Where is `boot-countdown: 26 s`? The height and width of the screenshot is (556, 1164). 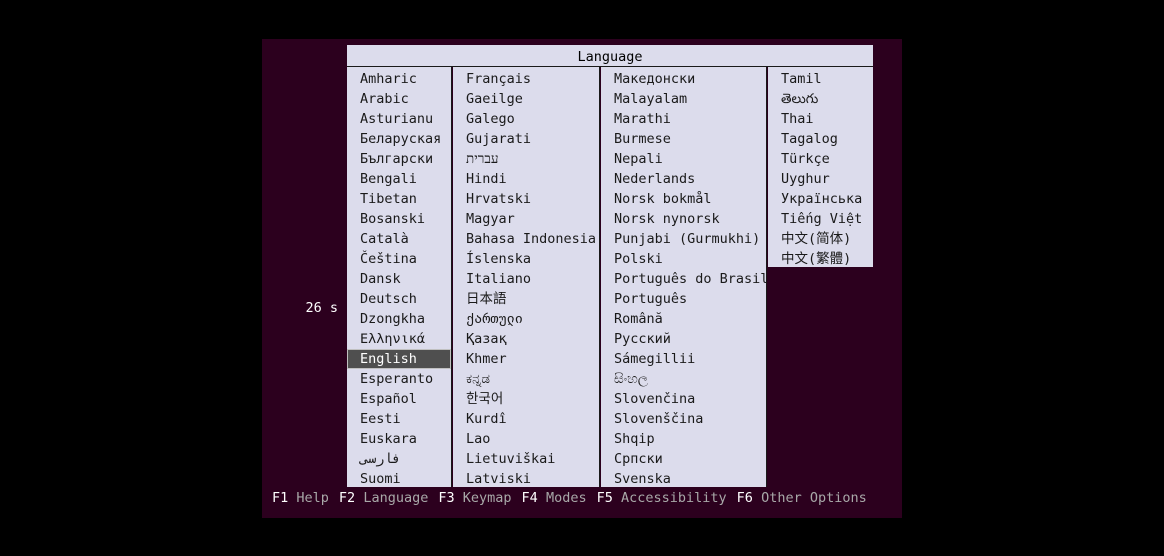
boot-countdown: 26 s is located at coordinates (321, 308).